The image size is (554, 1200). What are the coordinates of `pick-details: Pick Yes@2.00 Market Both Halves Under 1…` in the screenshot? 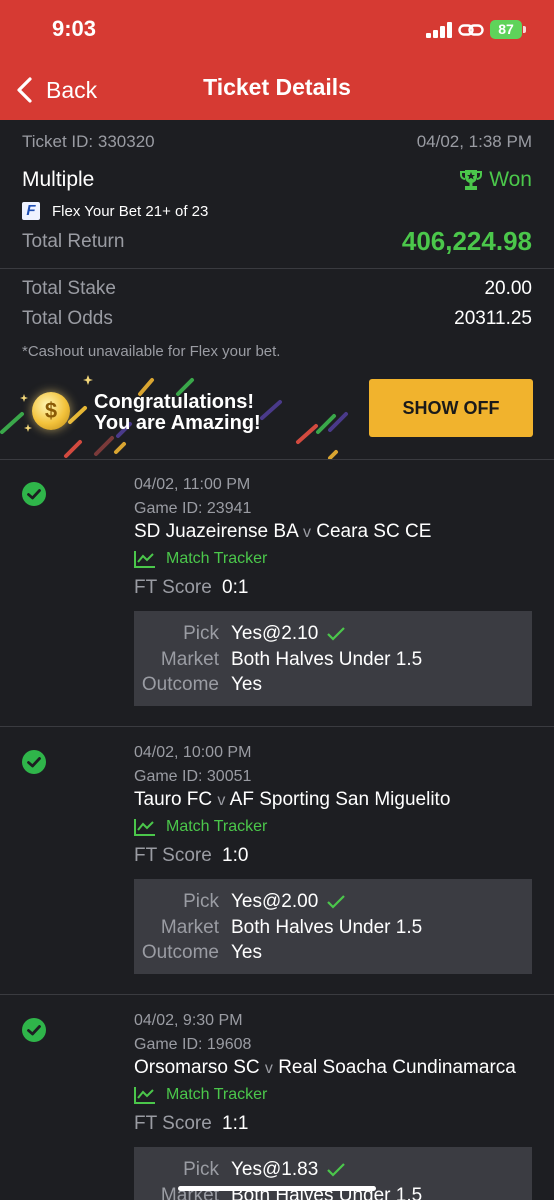 It's located at (333, 926).